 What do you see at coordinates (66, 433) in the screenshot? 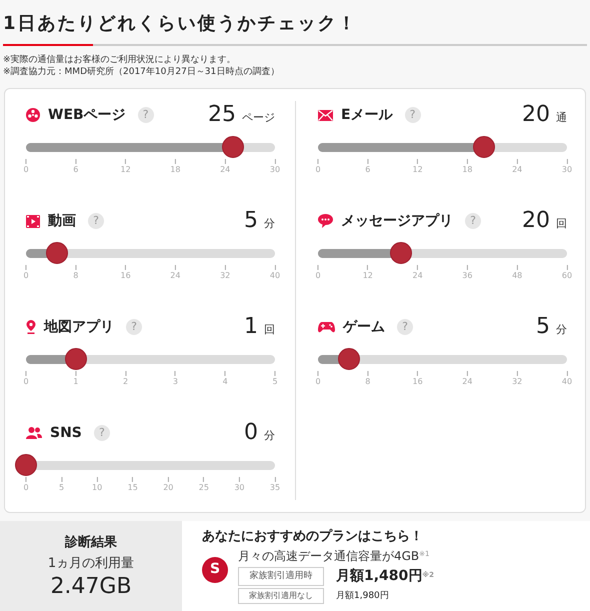
I see `slider-label: SNS` at bounding box center [66, 433].